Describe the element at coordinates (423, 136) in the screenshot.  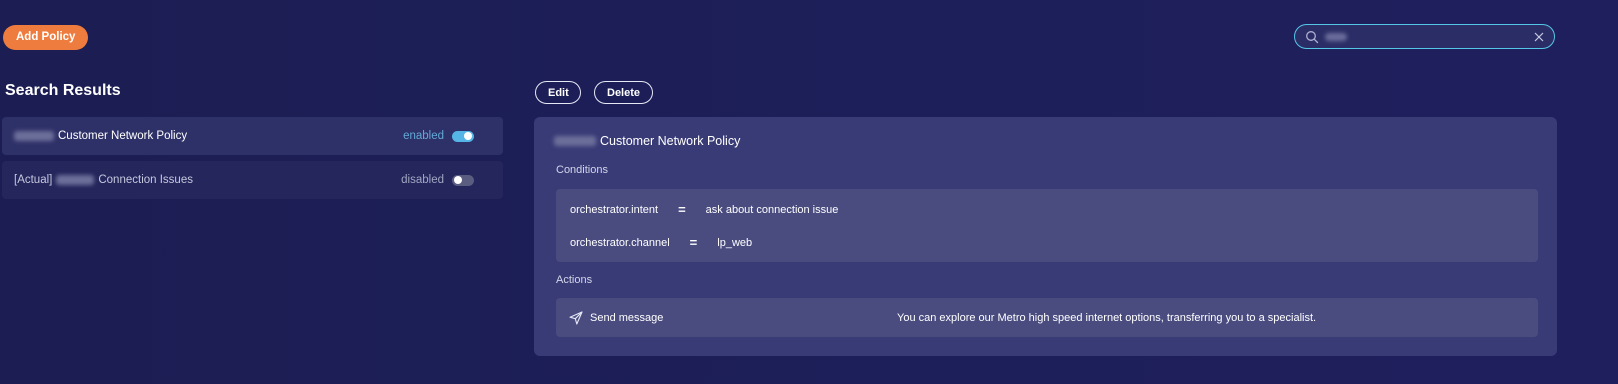
I see `status-label: enabled` at that location.